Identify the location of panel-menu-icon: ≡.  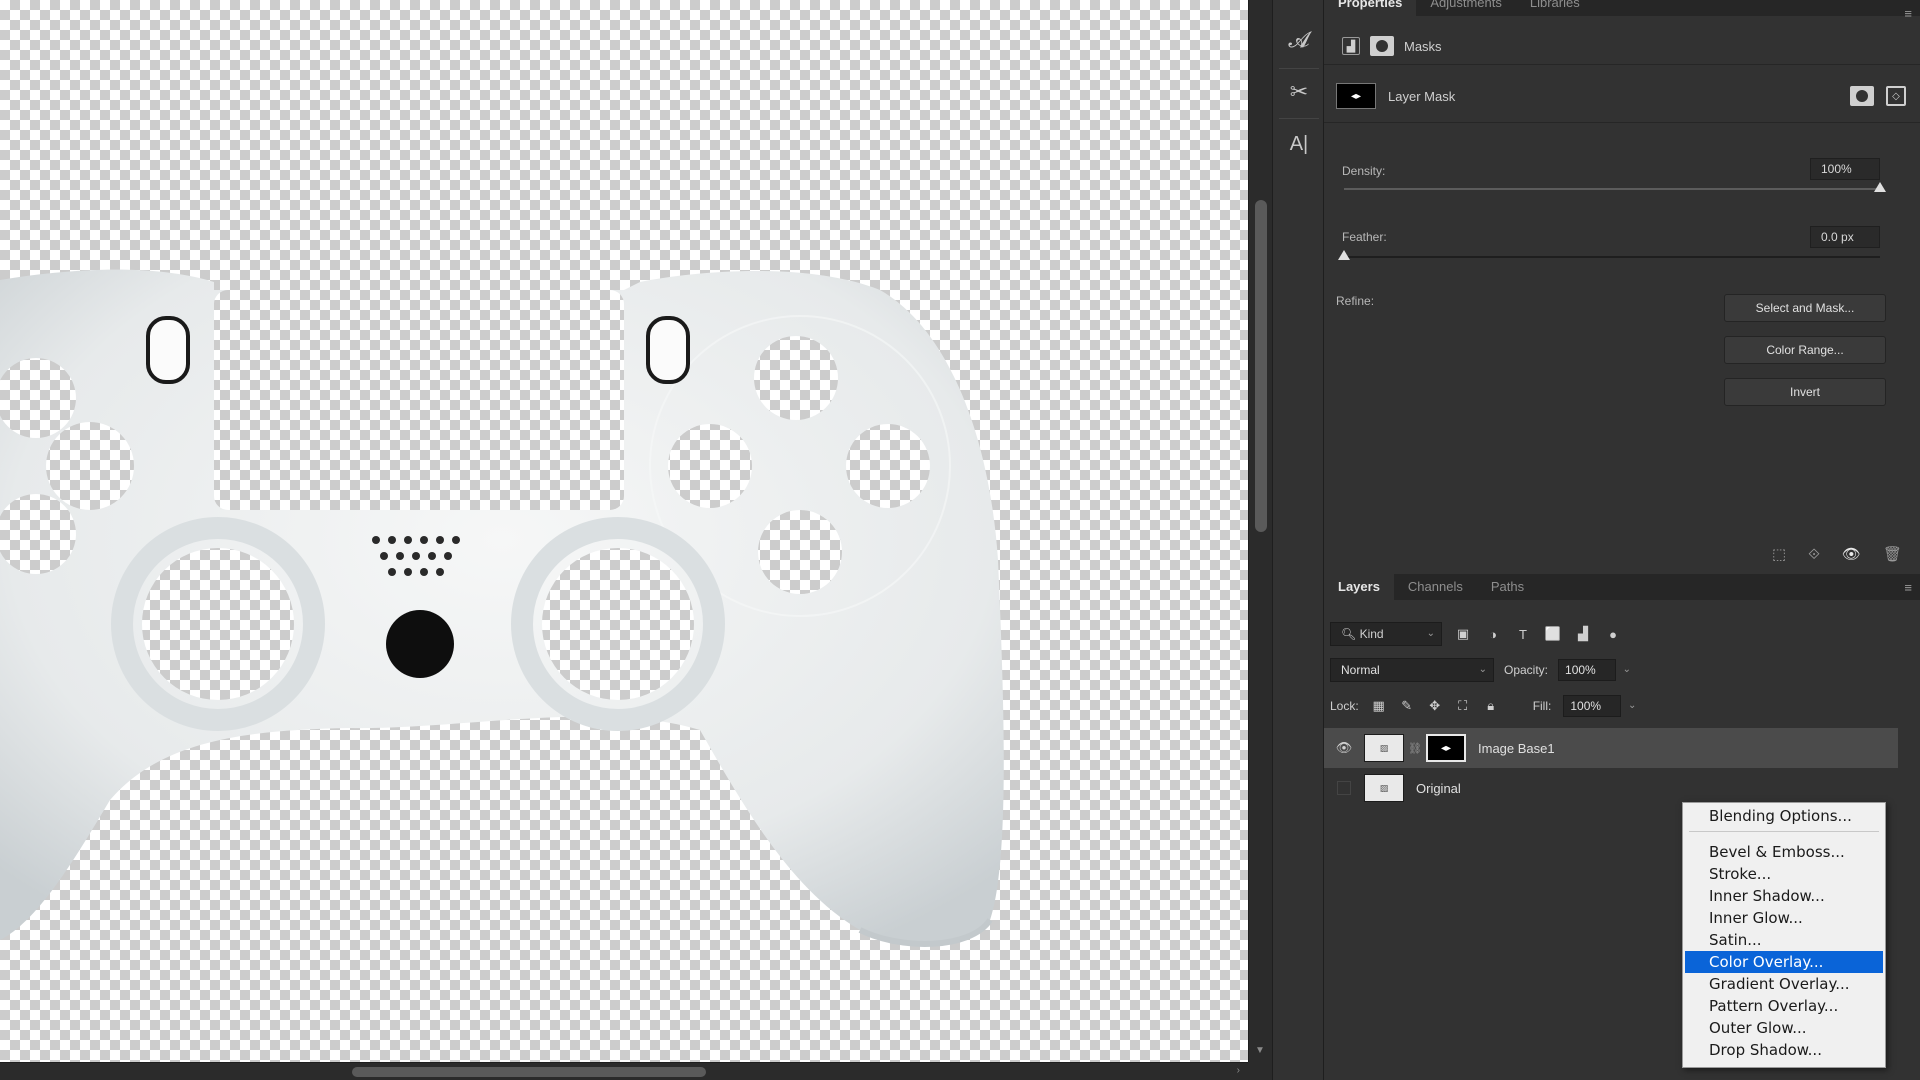
(1908, 13).